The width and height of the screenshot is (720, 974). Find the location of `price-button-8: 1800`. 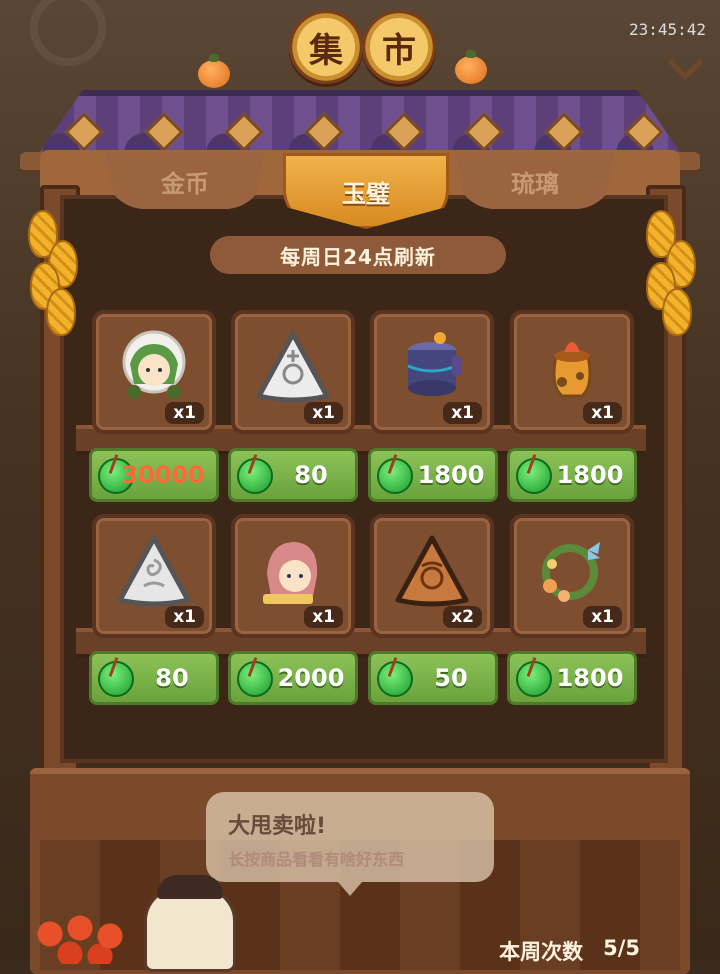

price-button-8: 1800 is located at coordinates (572, 678).